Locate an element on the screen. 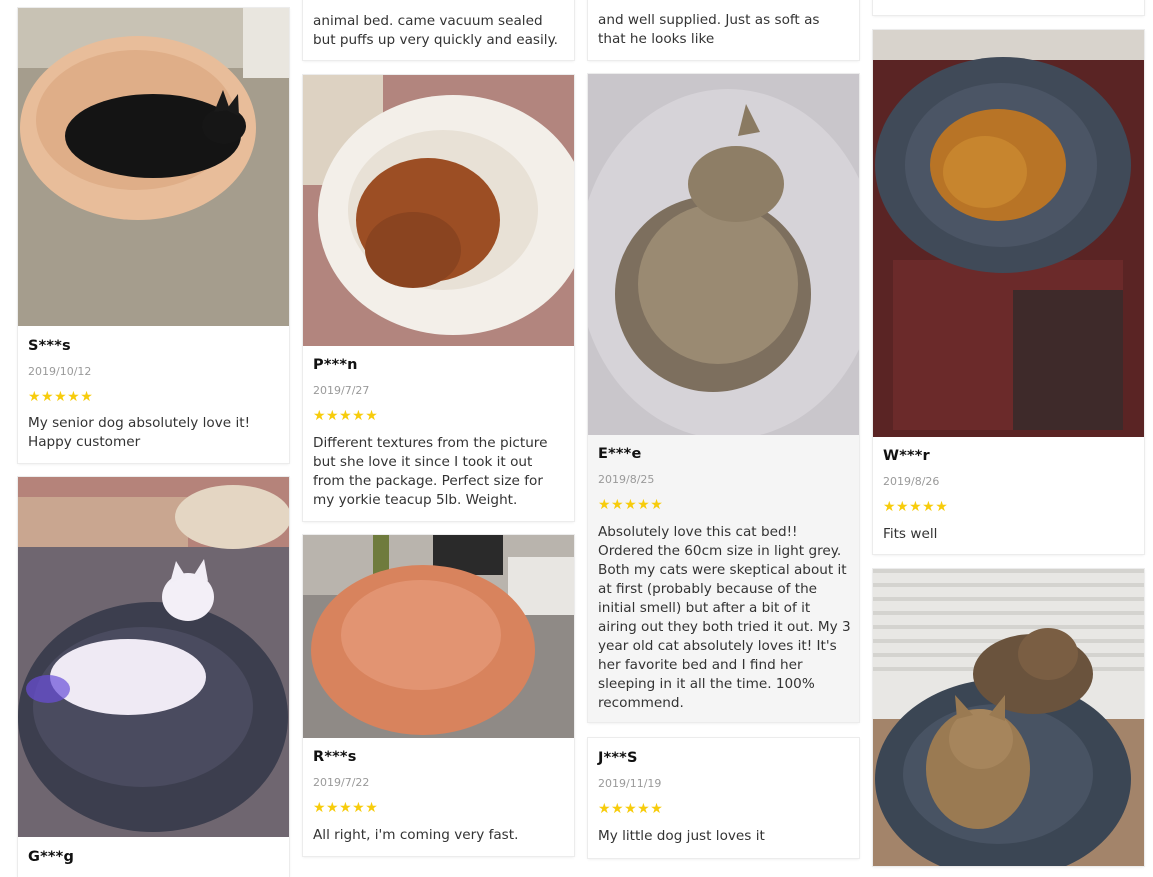 This screenshot has height=877, width=1153. review-date: 2019/10/12 is located at coordinates (60, 371).